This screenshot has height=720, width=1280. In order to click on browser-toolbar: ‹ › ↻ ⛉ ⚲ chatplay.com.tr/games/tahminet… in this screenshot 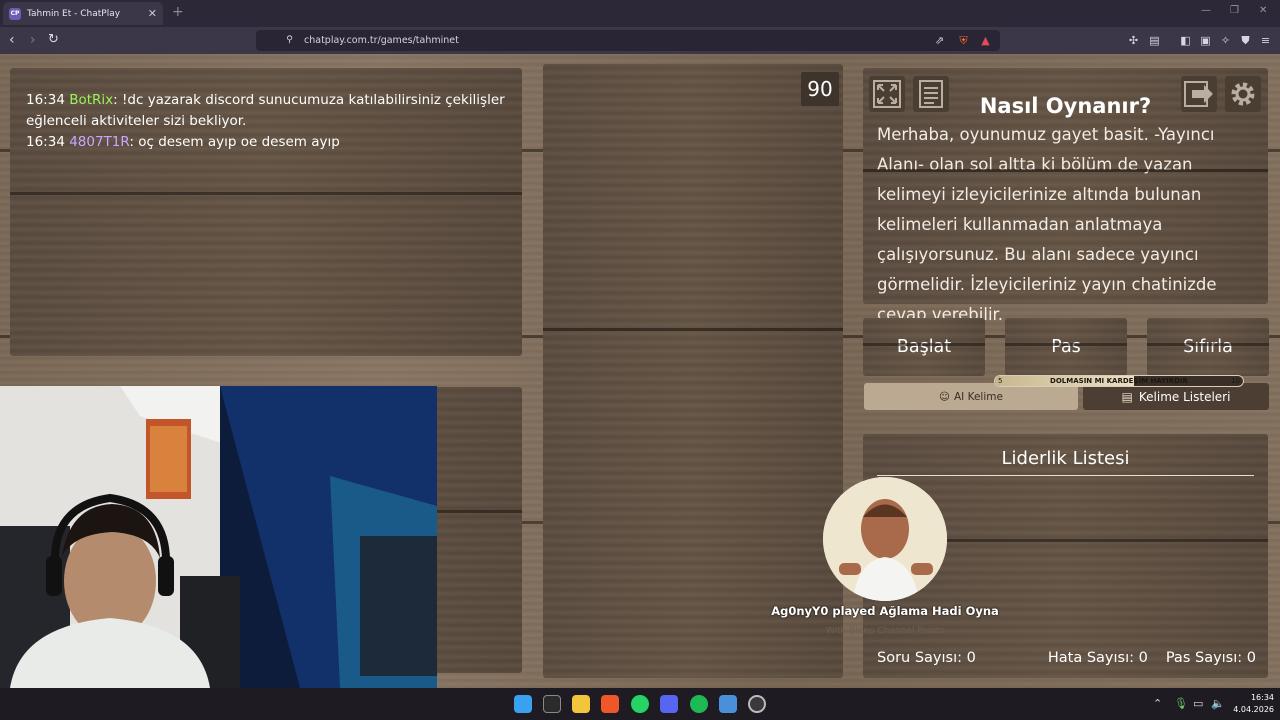, I will do `click(640, 40)`.